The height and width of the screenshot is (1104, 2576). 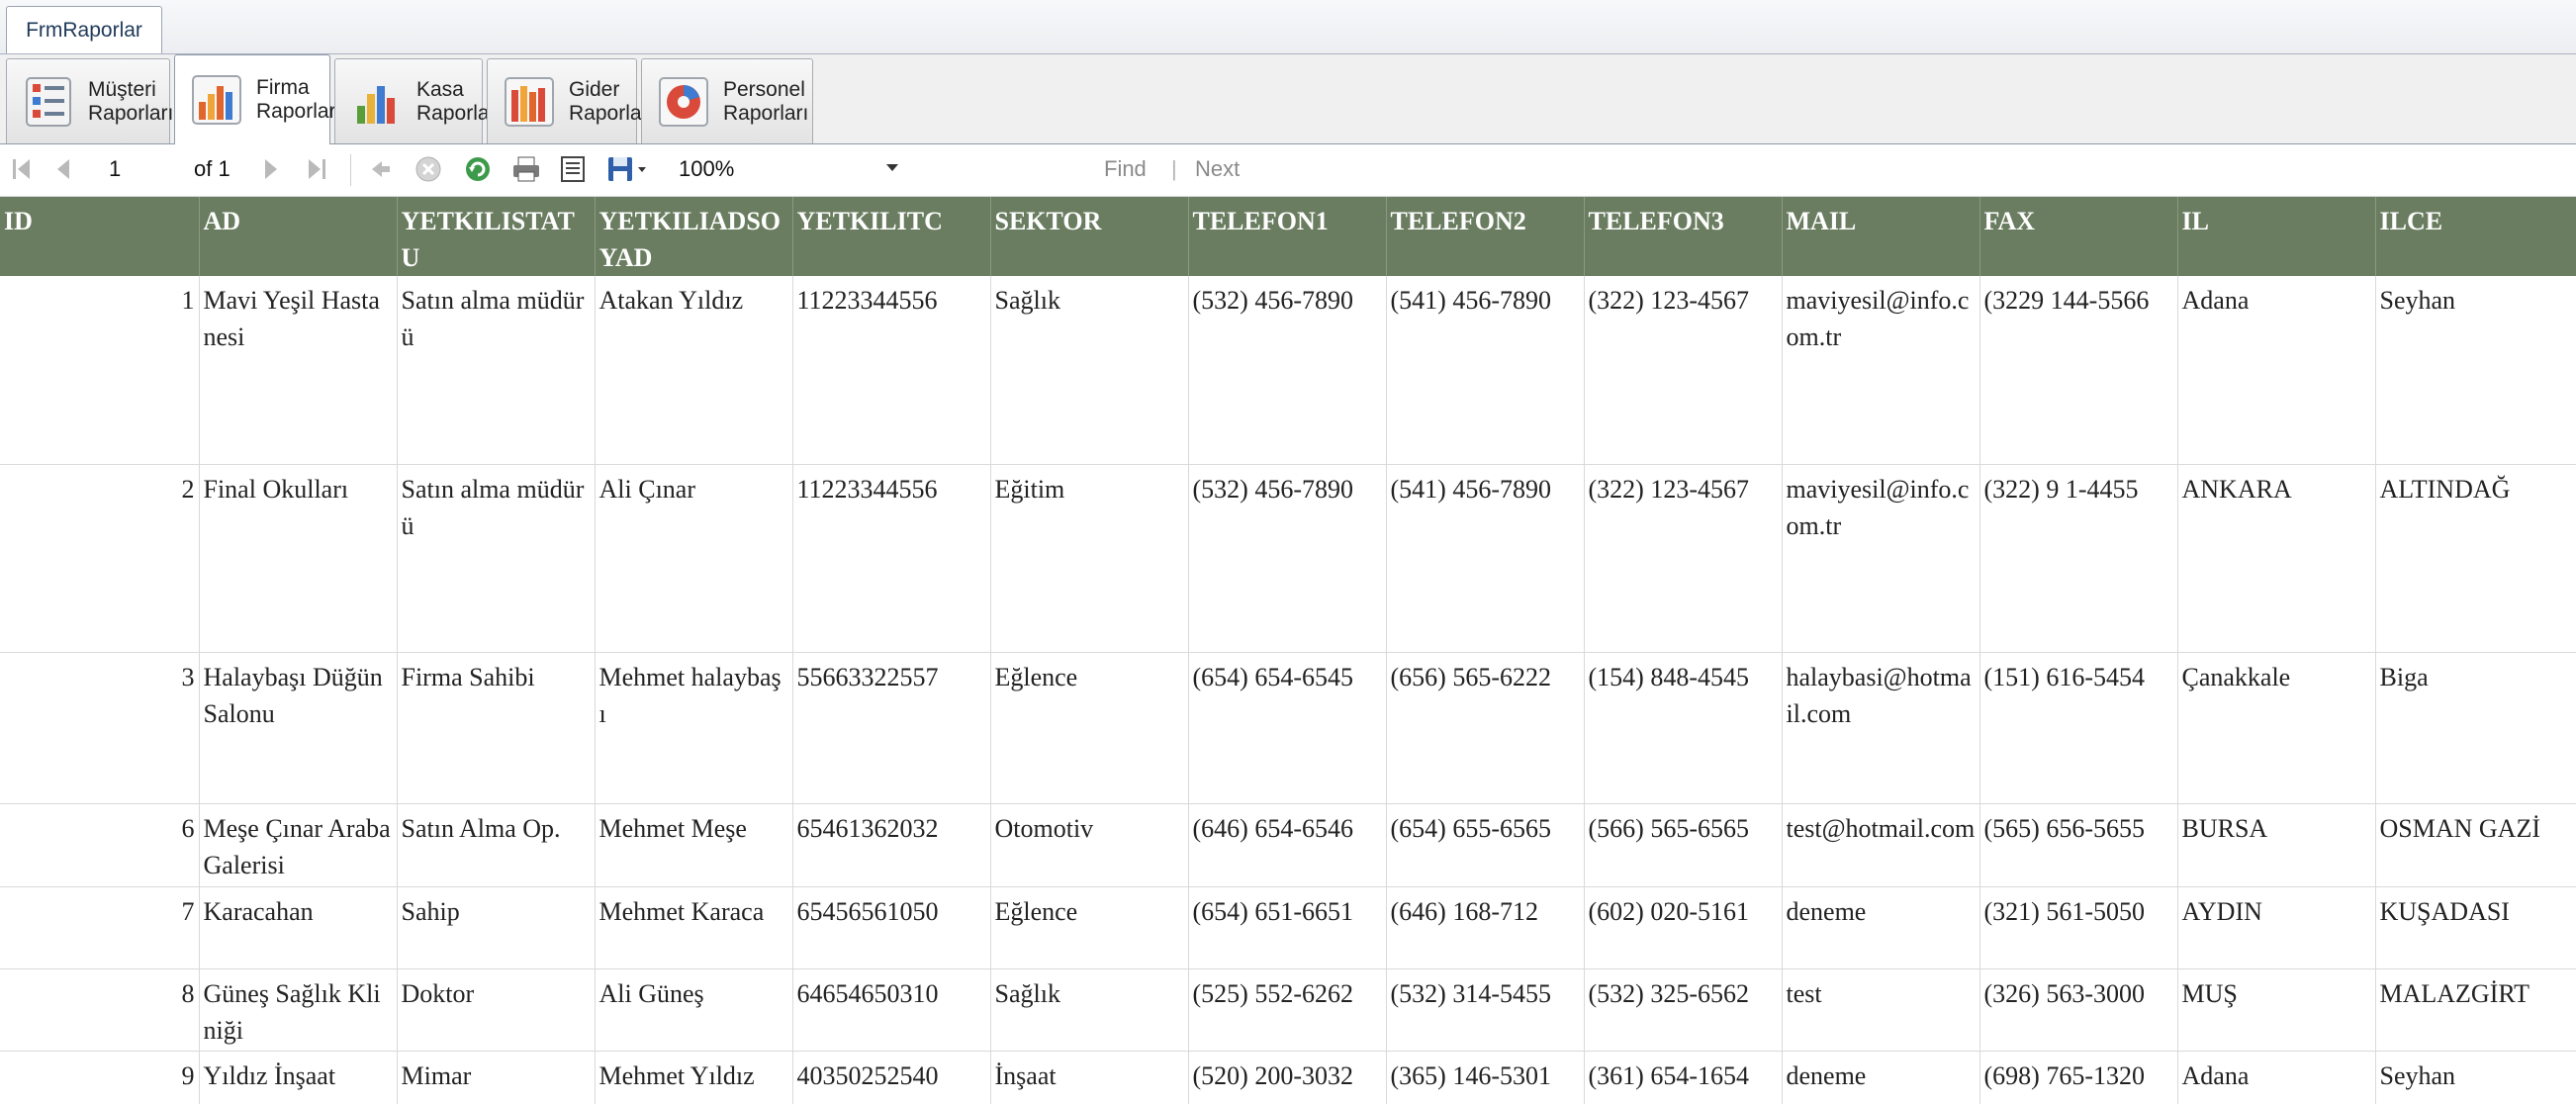 What do you see at coordinates (2078, 1078) in the screenshot?
I see `cell-fax: (698) 765-1320` at bounding box center [2078, 1078].